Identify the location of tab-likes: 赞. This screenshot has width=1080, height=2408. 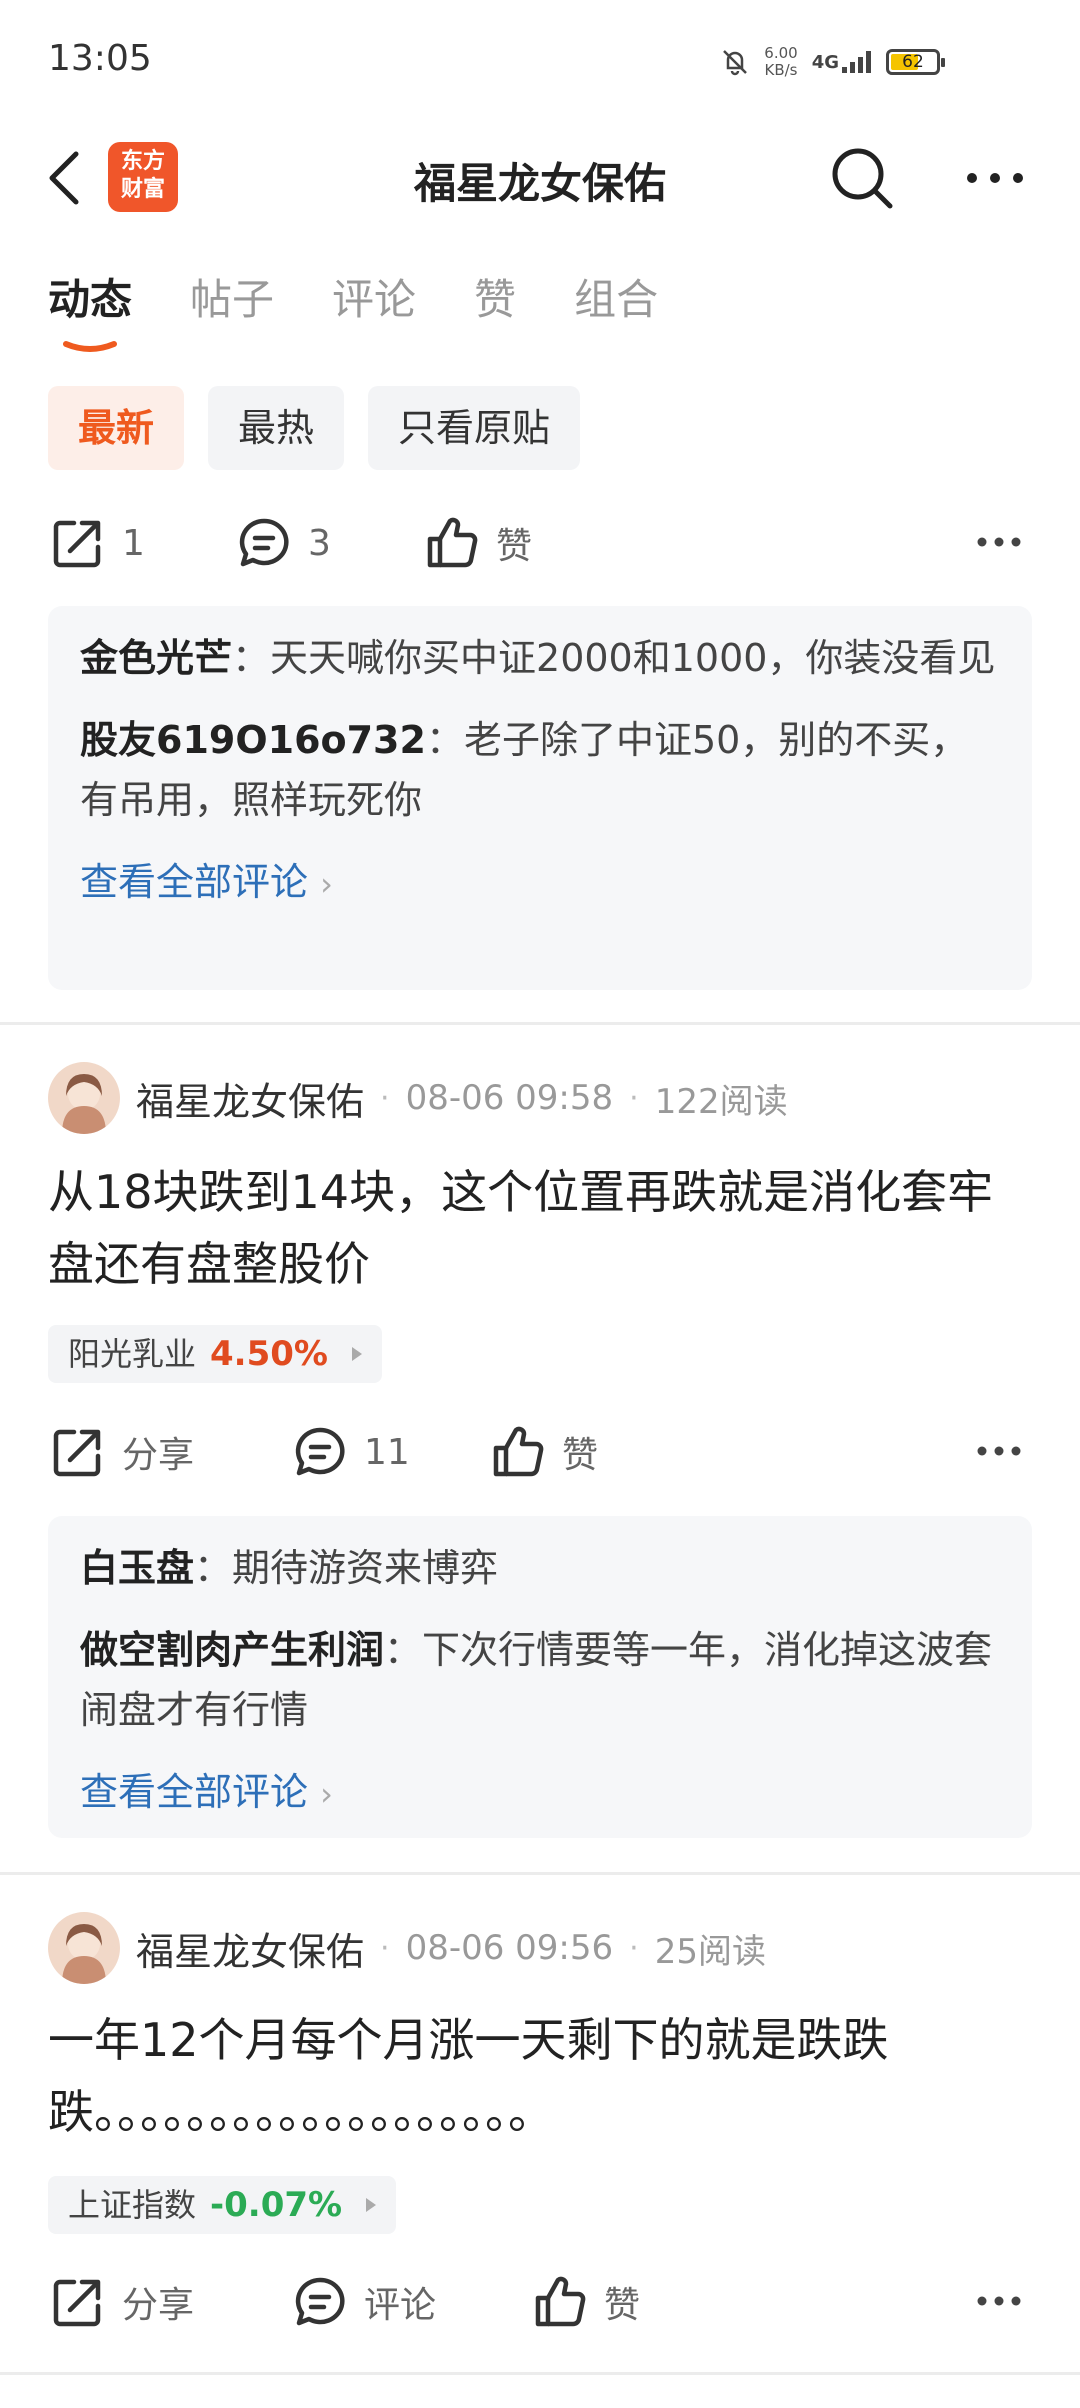
(495, 300).